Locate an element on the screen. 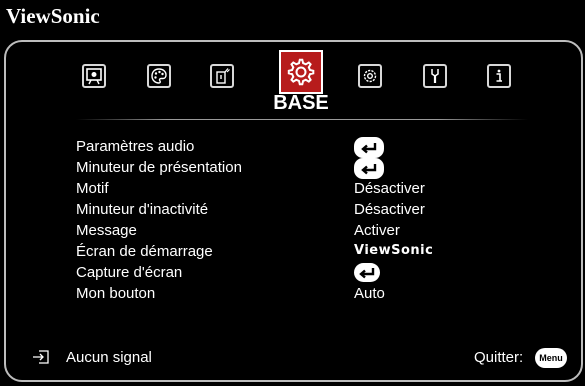 The image size is (585, 386). setting-value: Activer is located at coordinates (377, 230).